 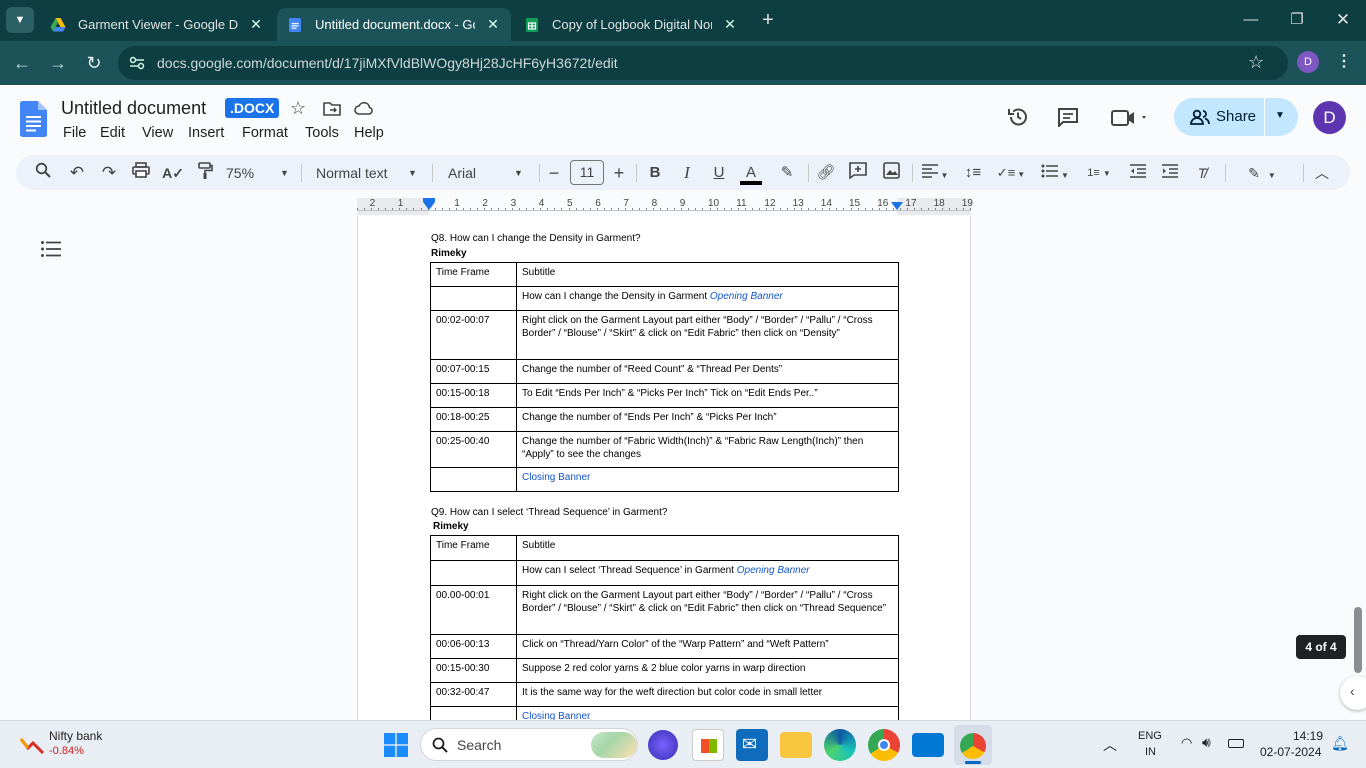 What do you see at coordinates (1236, 117) in the screenshot?
I see `share-button: Share ▼` at bounding box center [1236, 117].